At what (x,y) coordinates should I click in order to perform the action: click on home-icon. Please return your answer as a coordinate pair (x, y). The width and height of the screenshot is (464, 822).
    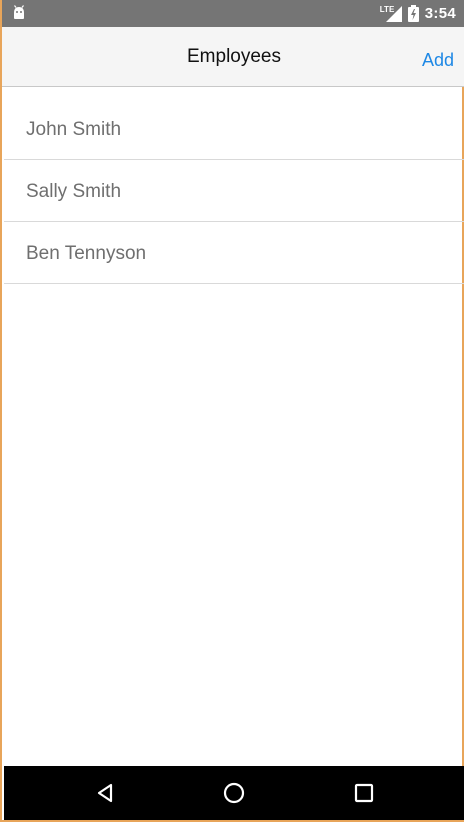
    Looking at the image, I should click on (234, 793).